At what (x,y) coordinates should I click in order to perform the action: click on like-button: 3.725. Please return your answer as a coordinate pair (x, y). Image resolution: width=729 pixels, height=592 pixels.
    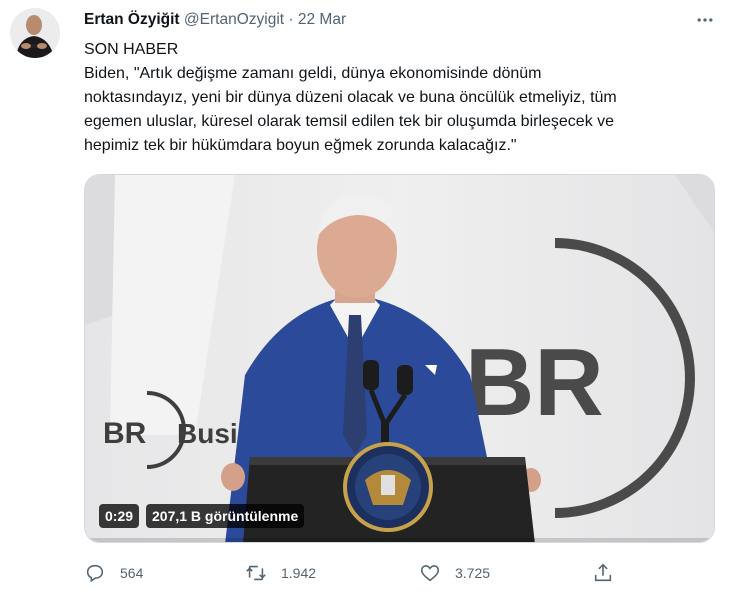
    Looking at the image, I should click on (454, 573).